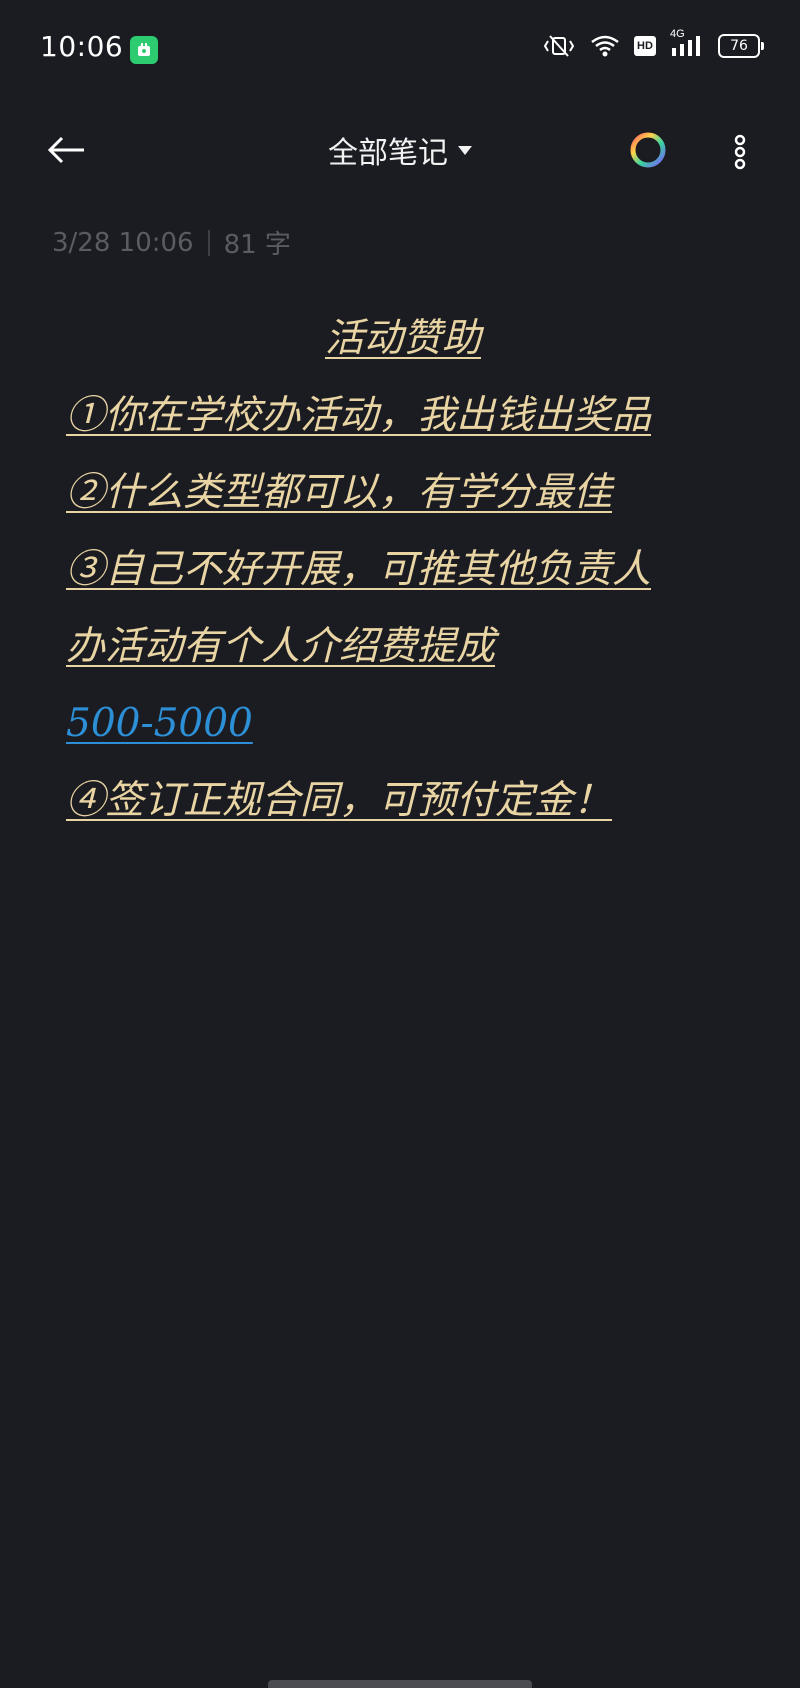 Image resolution: width=800 pixels, height=1688 pixels. I want to click on status-time: 10:06, so click(82, 46).